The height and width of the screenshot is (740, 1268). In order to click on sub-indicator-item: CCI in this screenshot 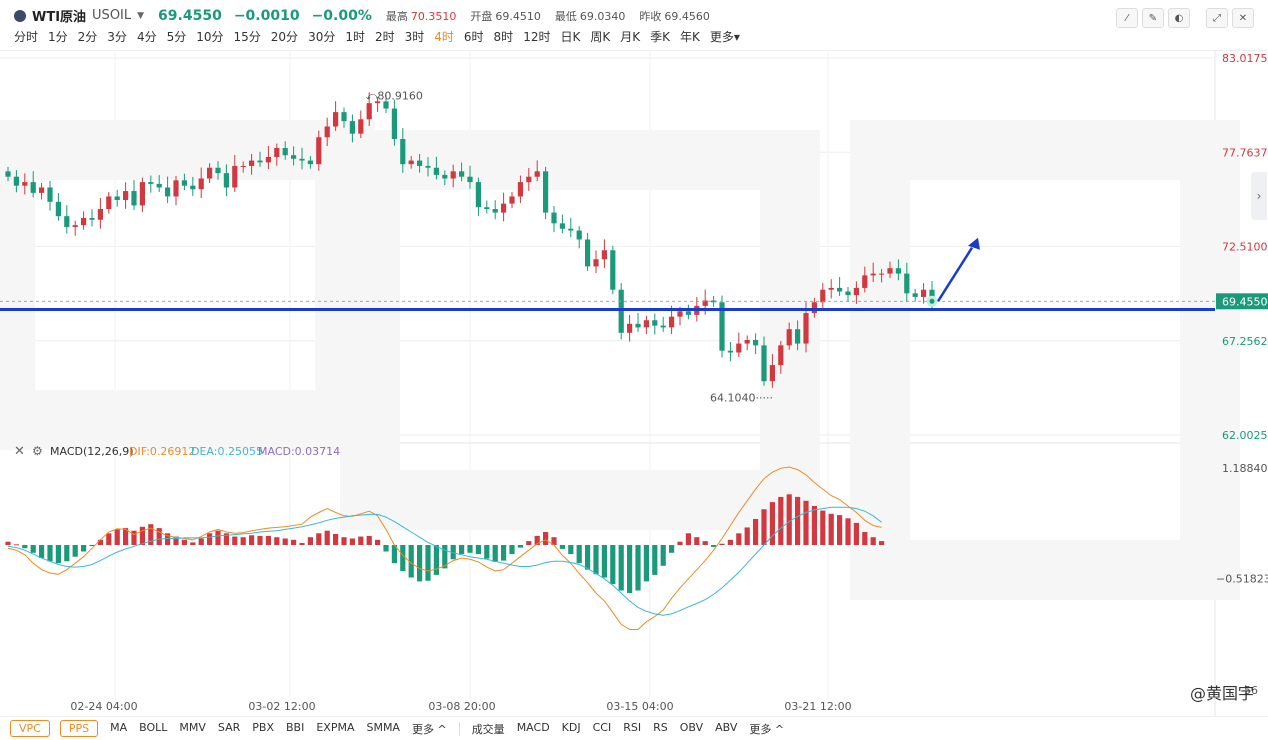, I will do `click(602, 729)`.